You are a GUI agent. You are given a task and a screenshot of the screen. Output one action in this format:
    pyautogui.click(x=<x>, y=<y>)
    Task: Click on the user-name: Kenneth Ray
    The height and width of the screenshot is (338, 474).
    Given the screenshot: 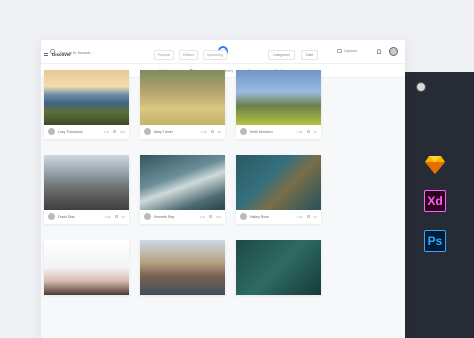 What is the action you would take?
    pyautogui.click(x=164, y=217)
    